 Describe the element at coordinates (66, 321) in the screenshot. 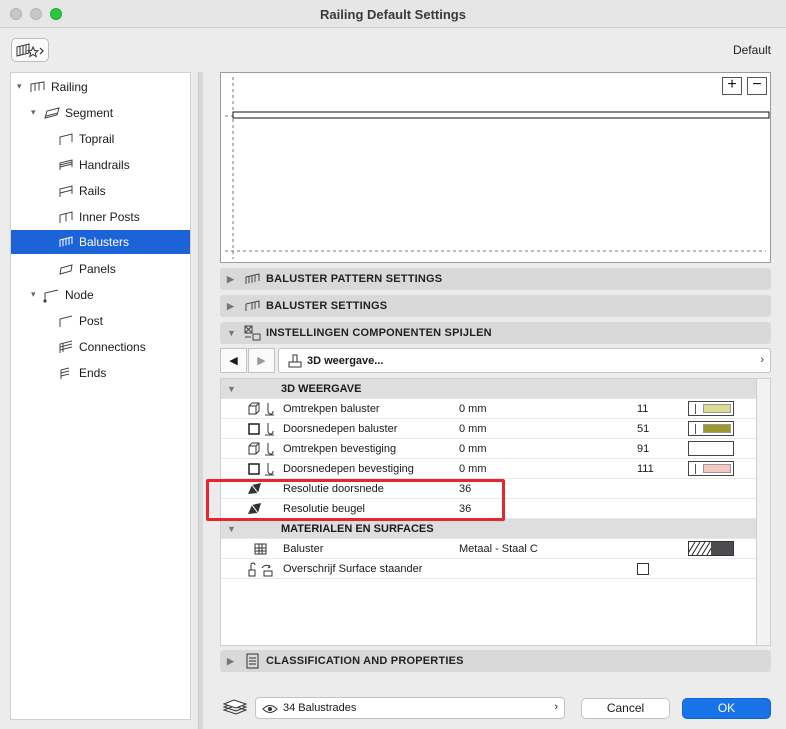

I see `post-icon` at that location.